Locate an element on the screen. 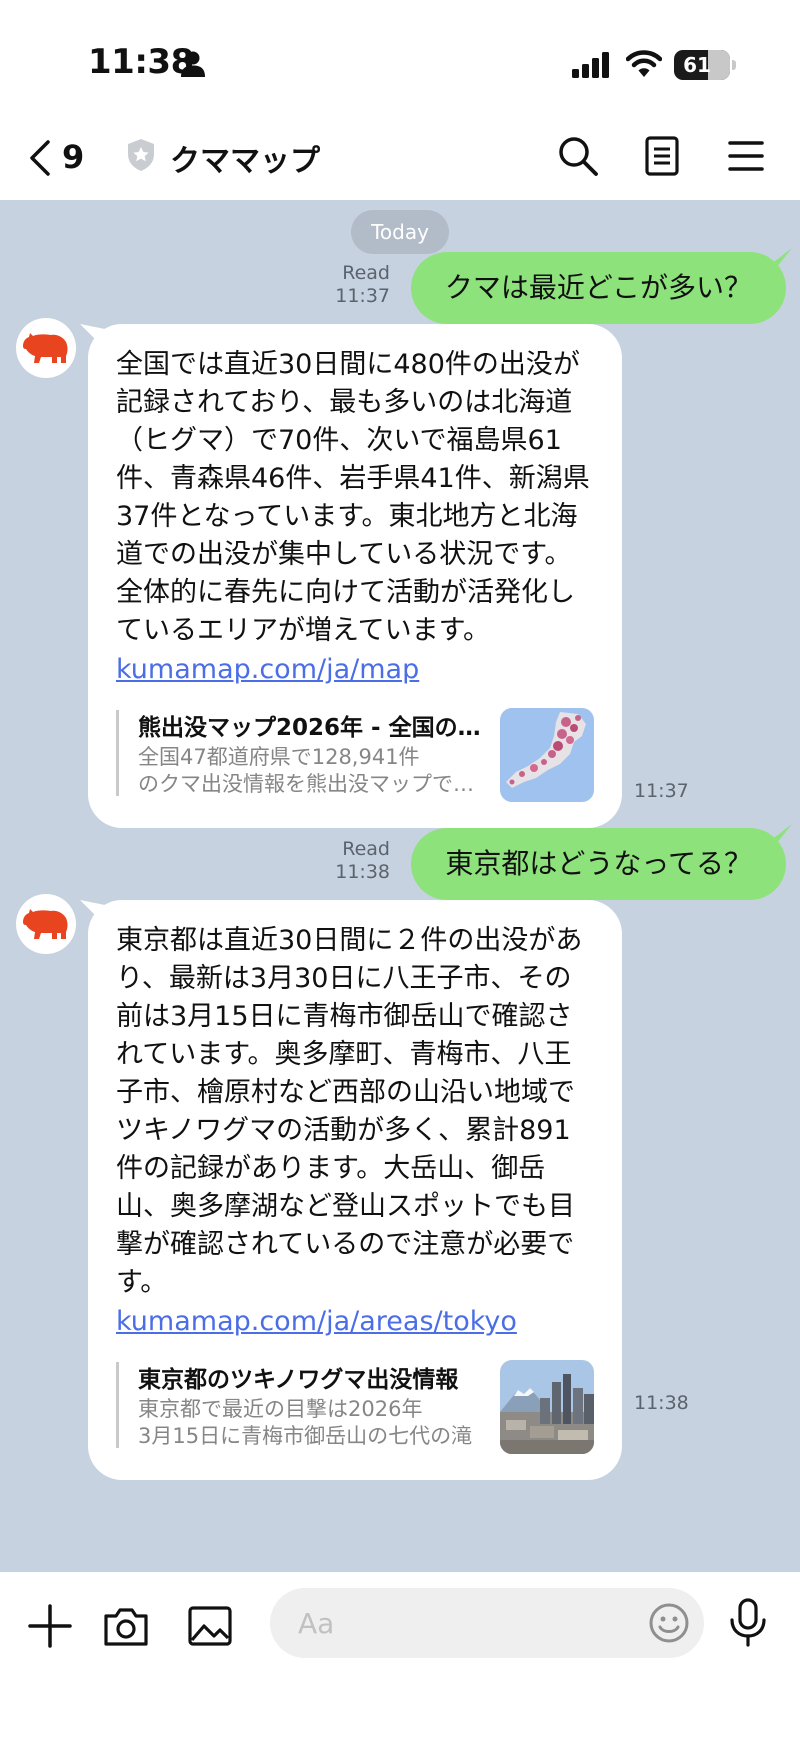 The width and height of the screenshot is (800, 1739). image-icon is located at coordinates (210, 1626).